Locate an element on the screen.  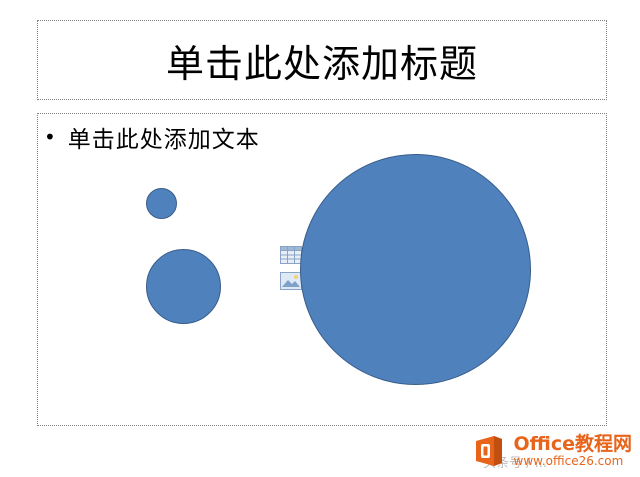
watermark-url: www.office26.com is located at coordinates (568, 460).